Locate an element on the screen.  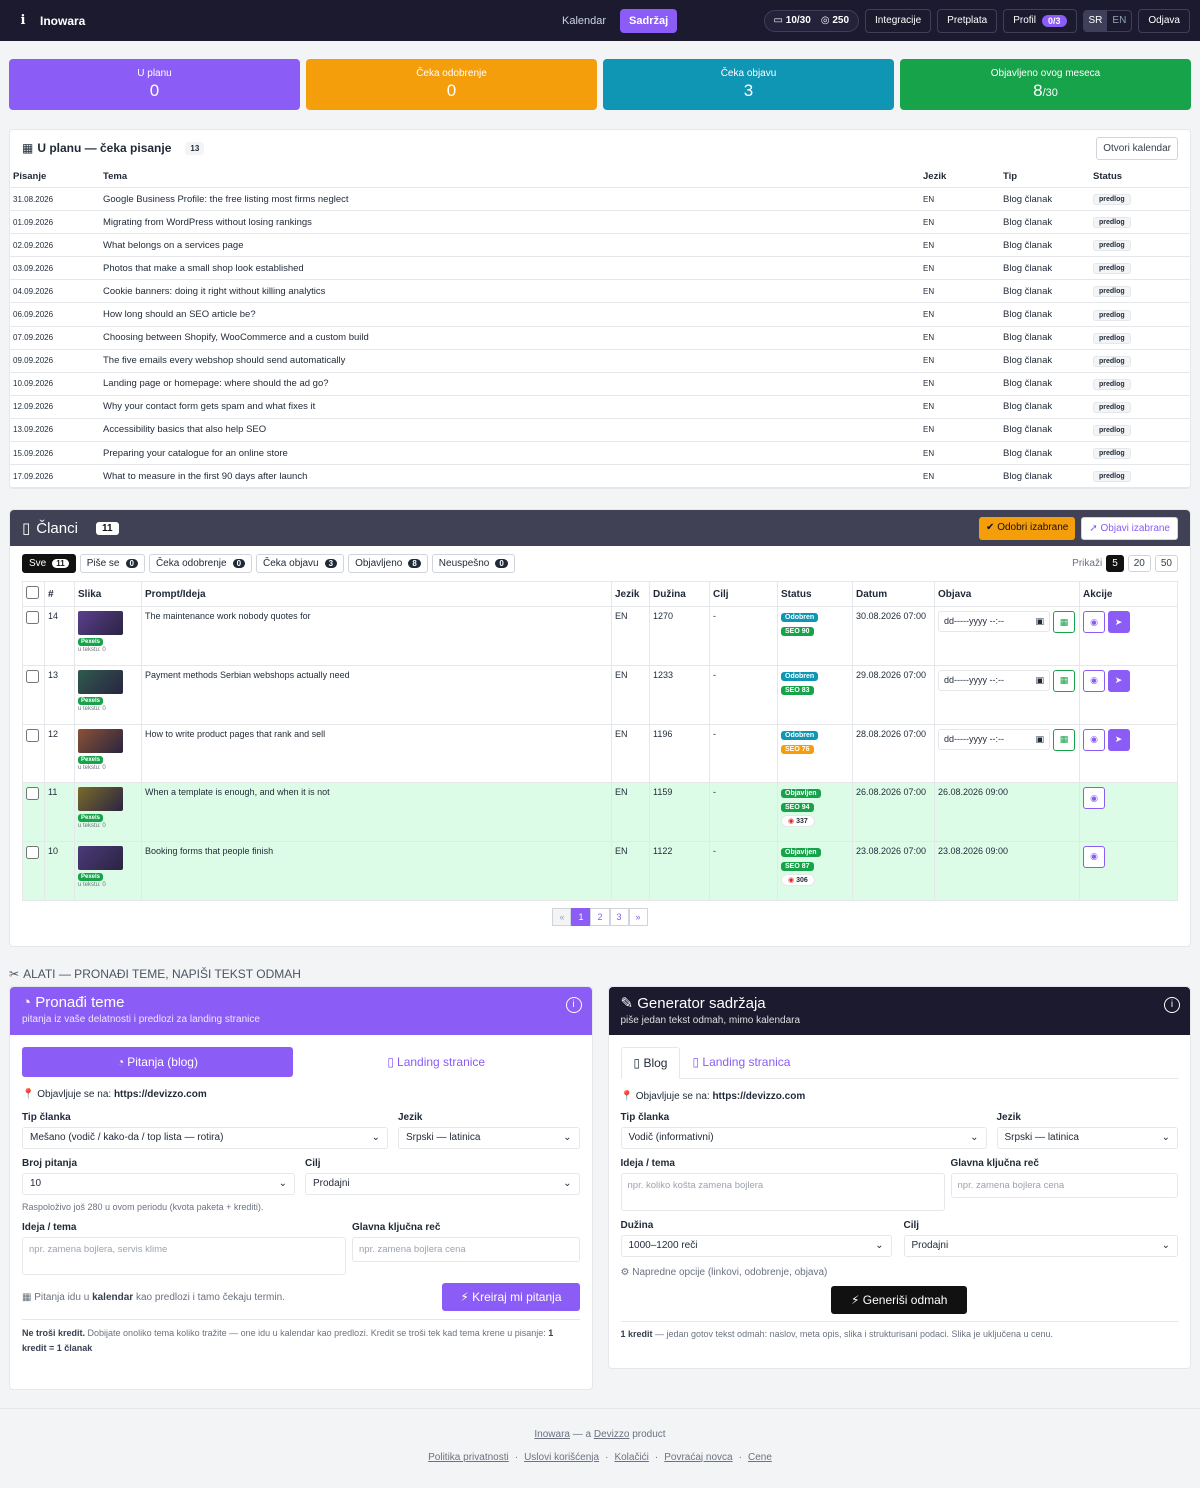
gen-idea-textarea: npr. koliko košta zamena bojlera is located at coordinates (782, 1191).